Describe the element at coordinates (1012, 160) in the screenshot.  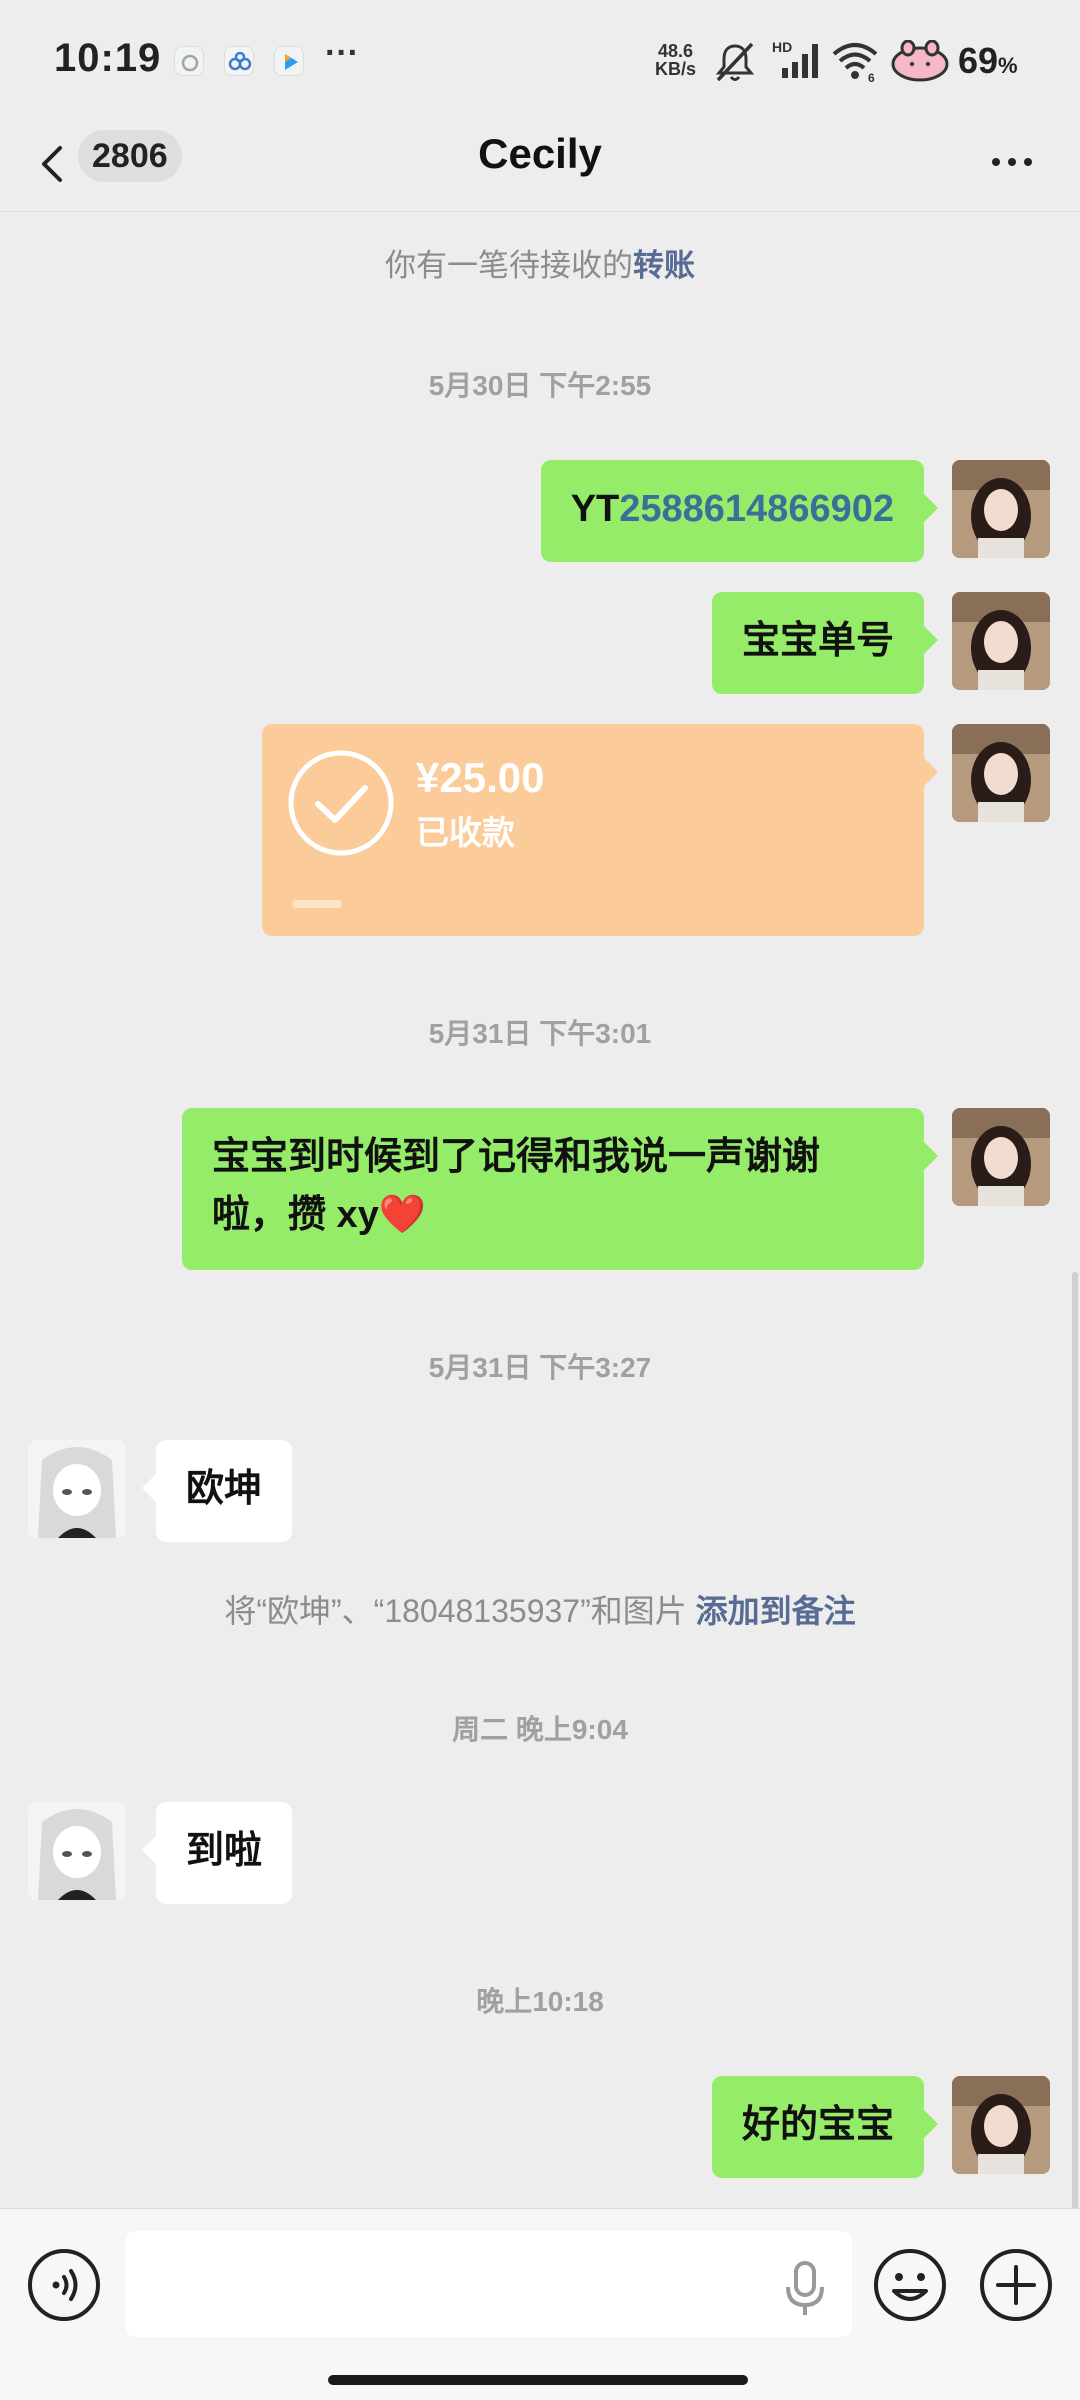
I see `more-options-icon` at that location.